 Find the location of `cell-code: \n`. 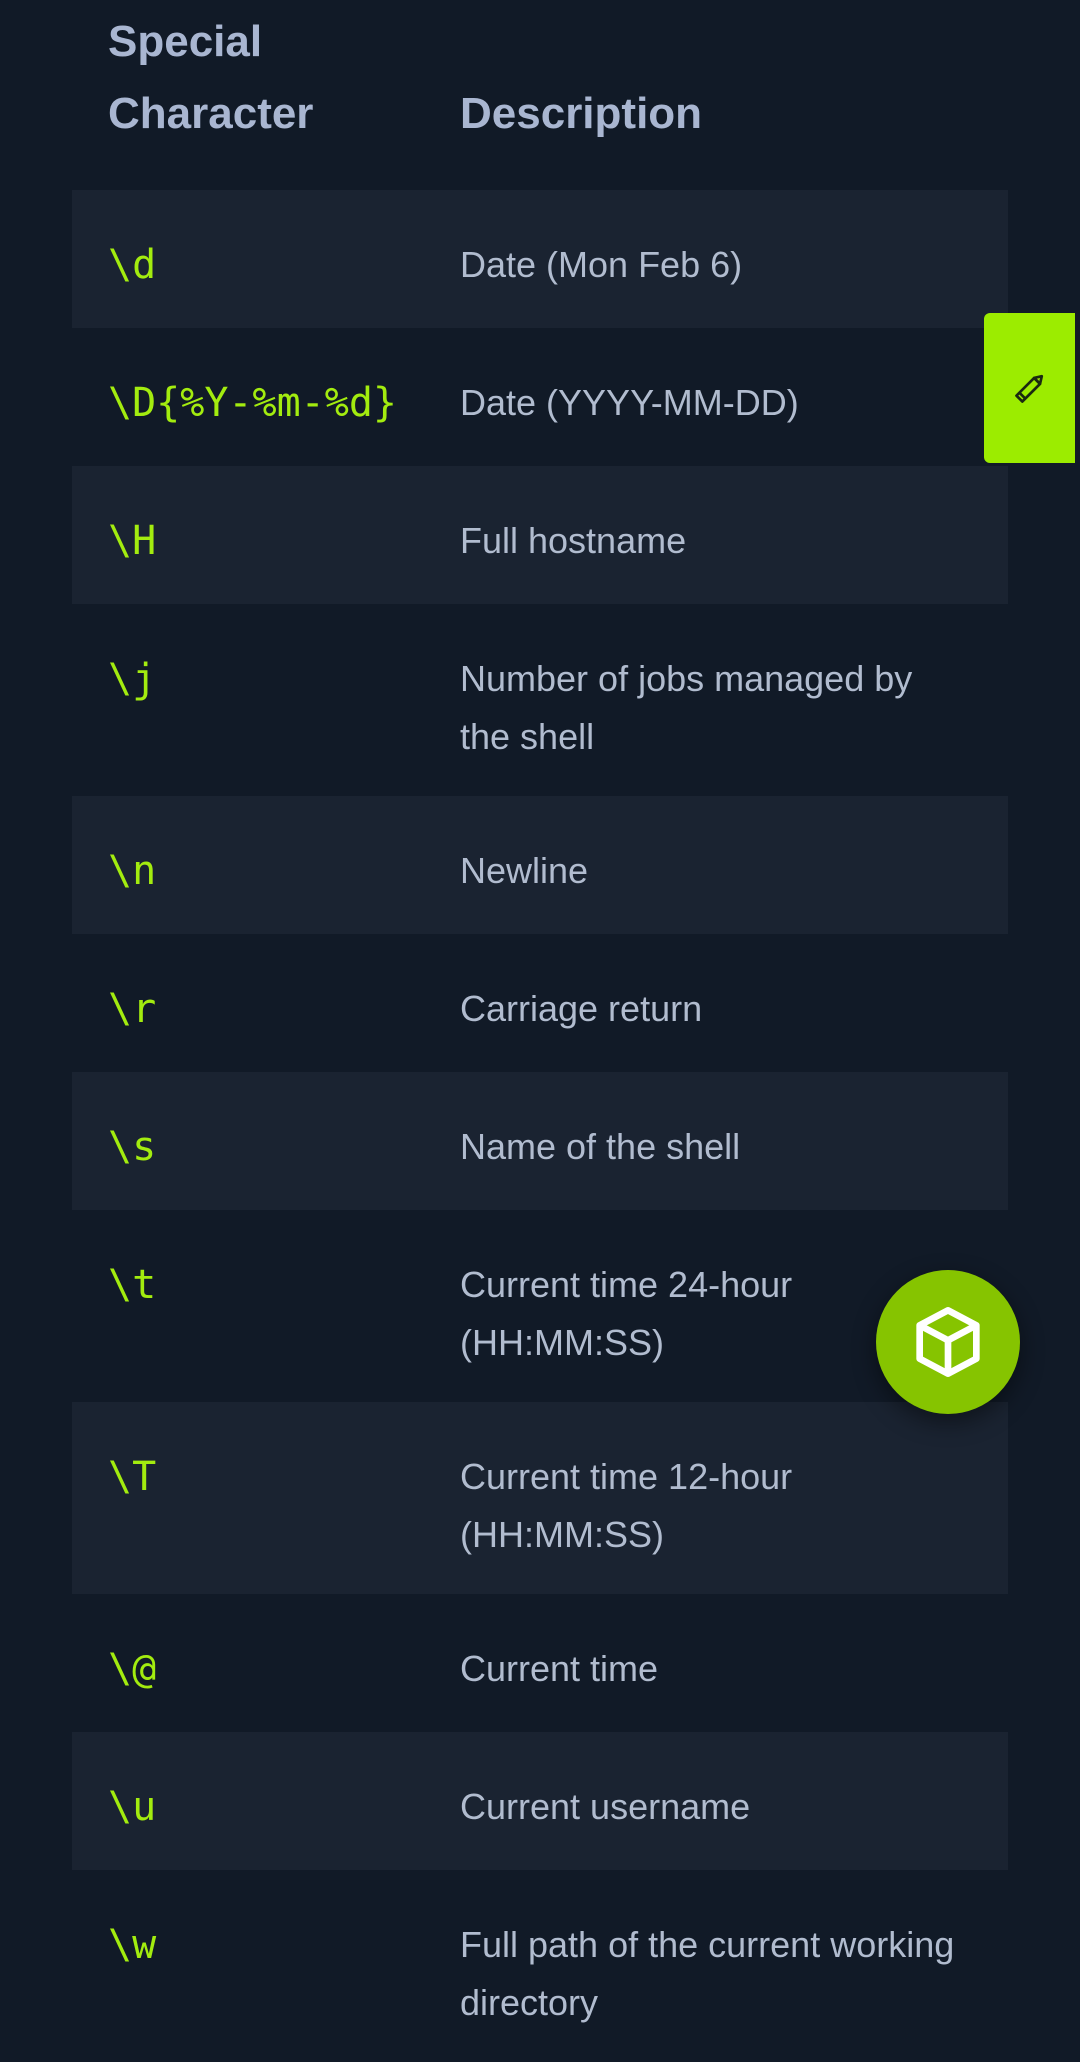

cell-code: \n is located at coordinates (132, 871).